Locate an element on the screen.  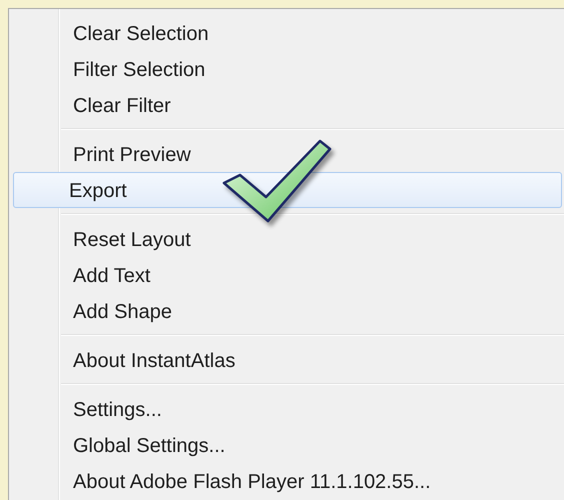
menu-item: Clear Filter is located at coordinates (287, 105).